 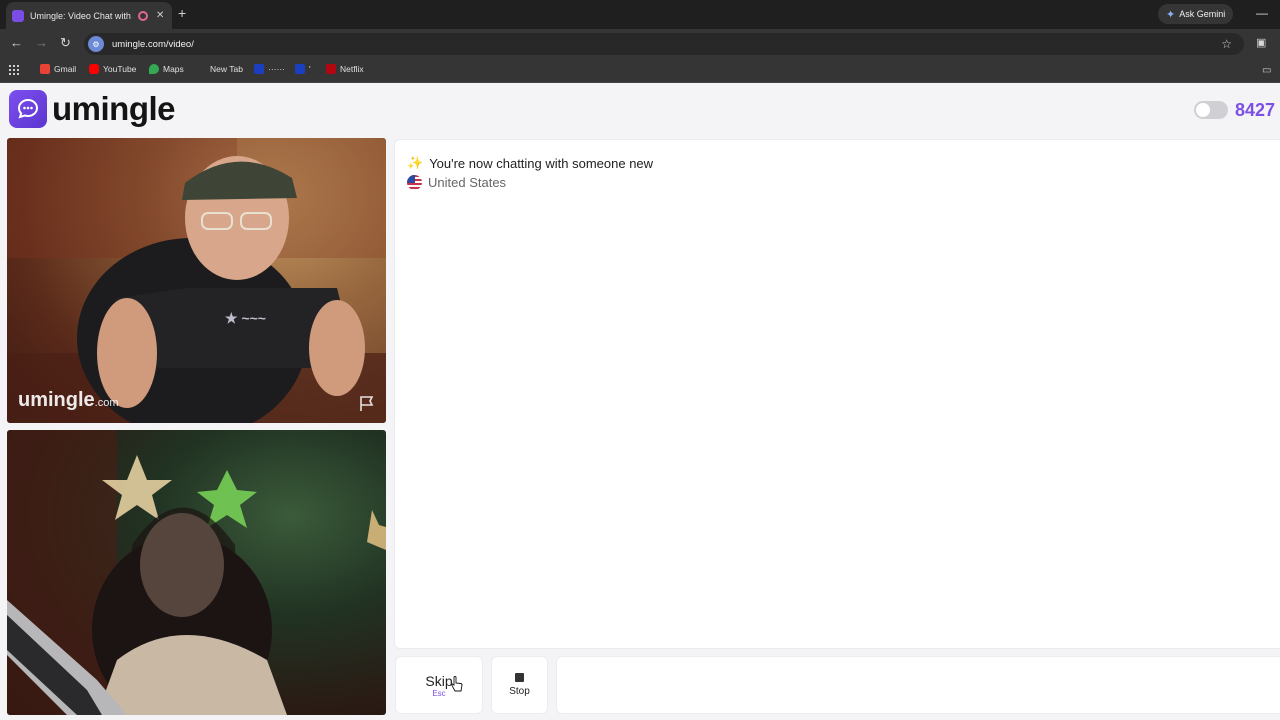 I want to click on bookmark-label: Netflix, so click(x=352, y=69).